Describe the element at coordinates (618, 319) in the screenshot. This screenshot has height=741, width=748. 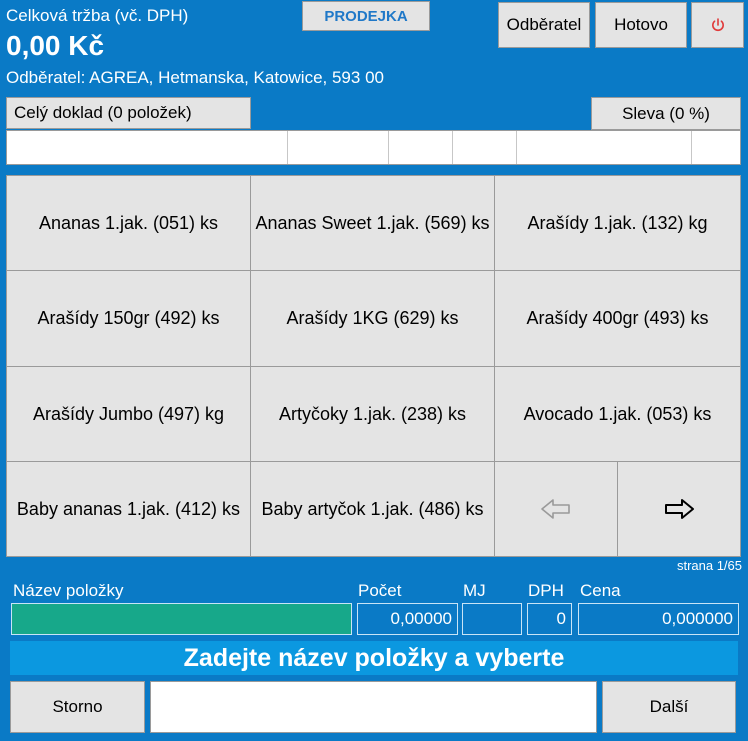
I see `product-button: Arašídy 400gr (493) ks` at that location.